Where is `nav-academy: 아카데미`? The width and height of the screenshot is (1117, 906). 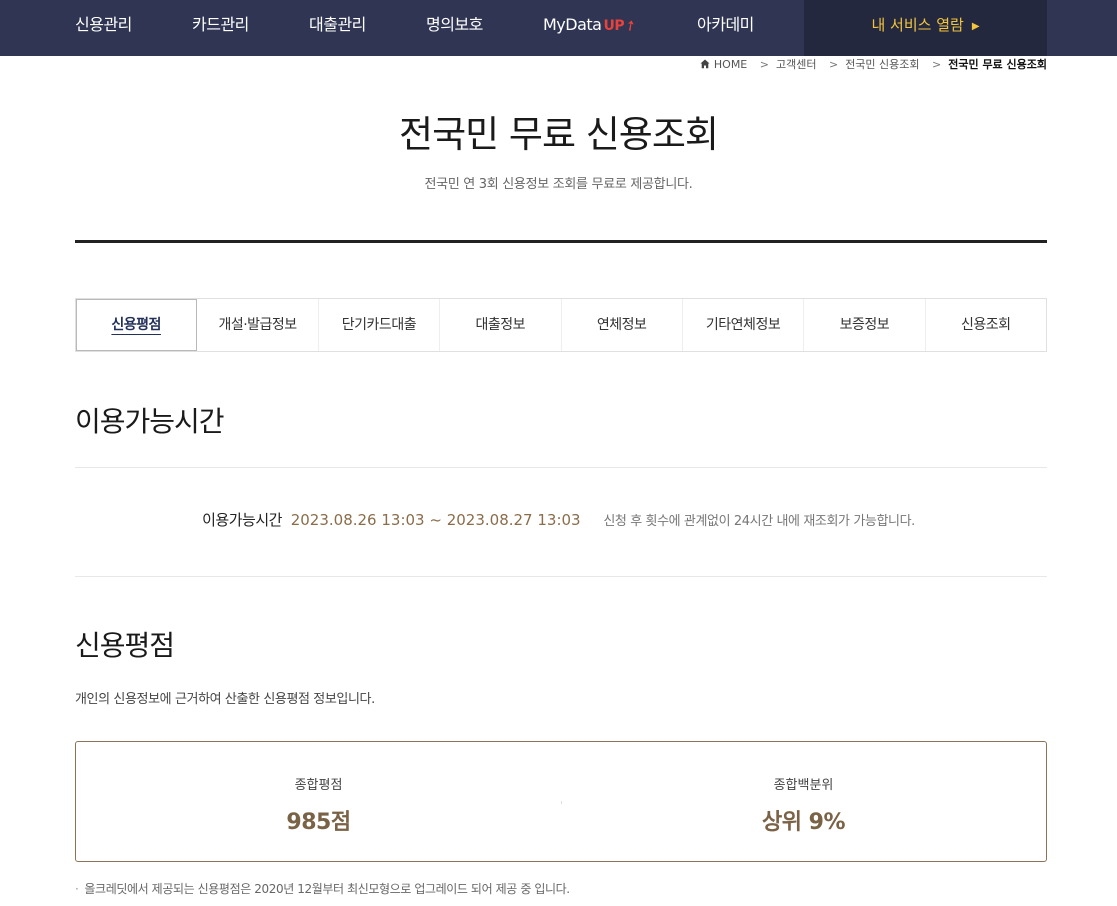
nav-academy: 아카데미 is located at coordinates (725, 28).